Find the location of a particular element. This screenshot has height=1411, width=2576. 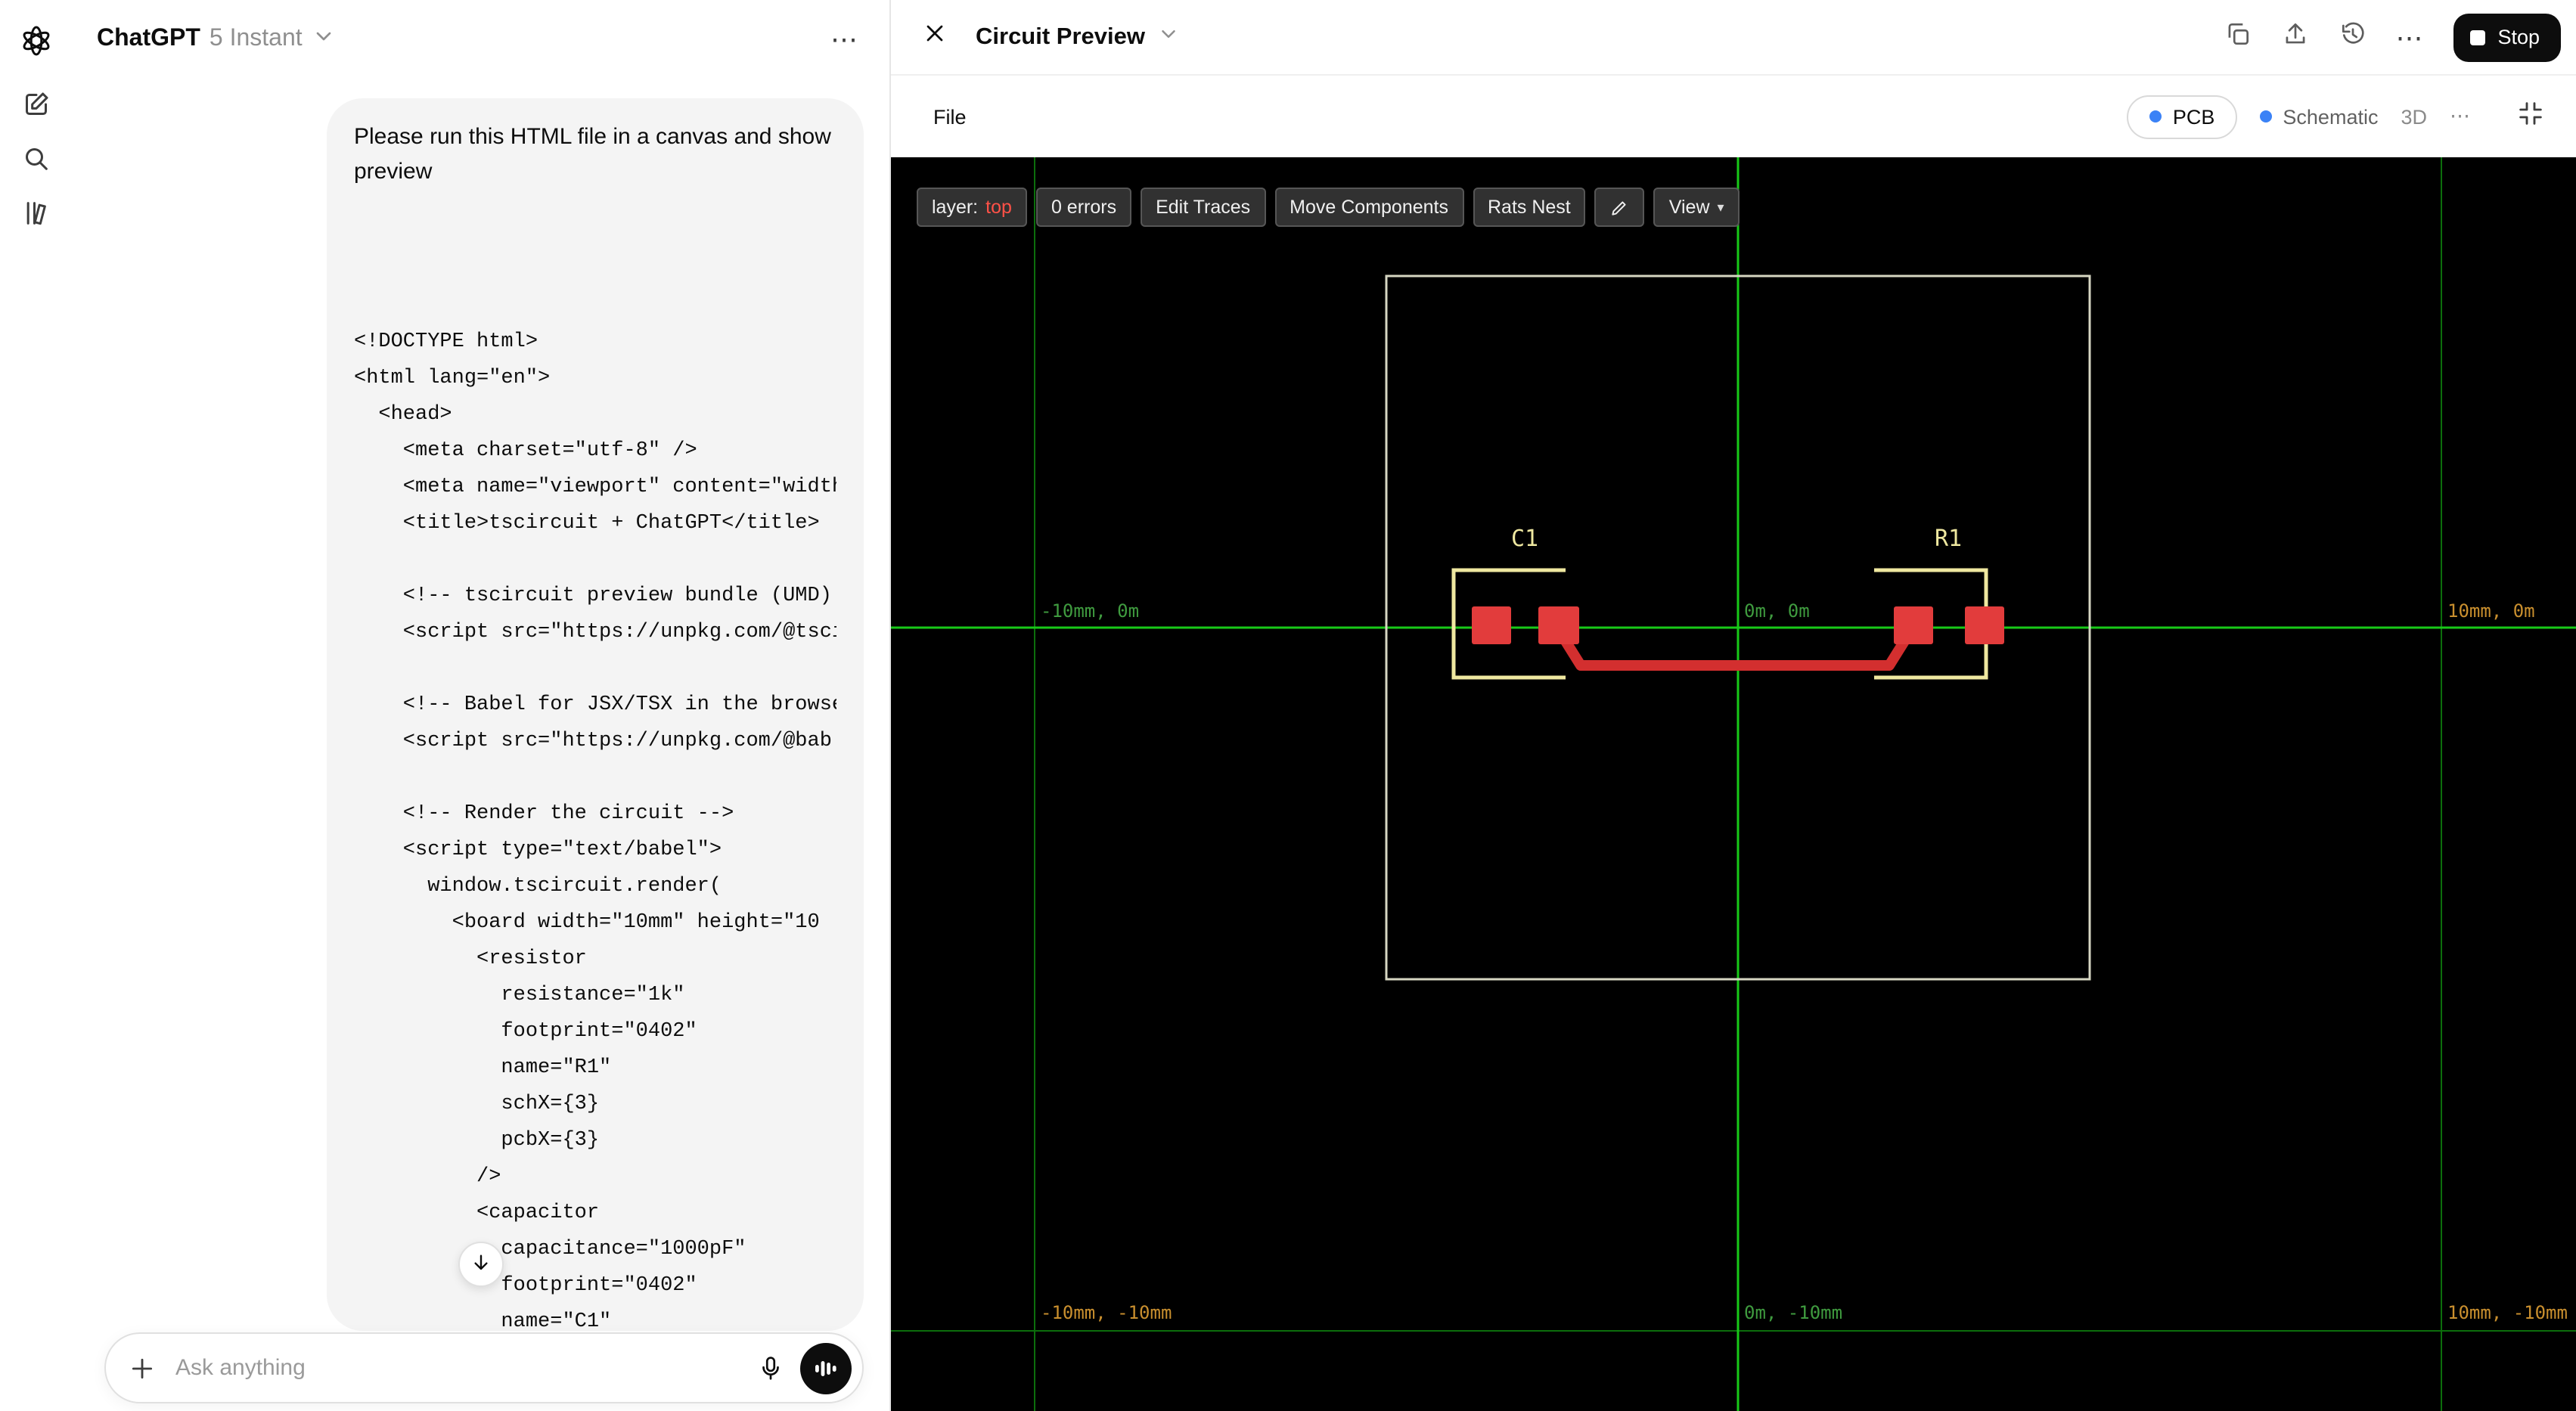

code-line: schX={3} is located at coordinates (477, 1104).